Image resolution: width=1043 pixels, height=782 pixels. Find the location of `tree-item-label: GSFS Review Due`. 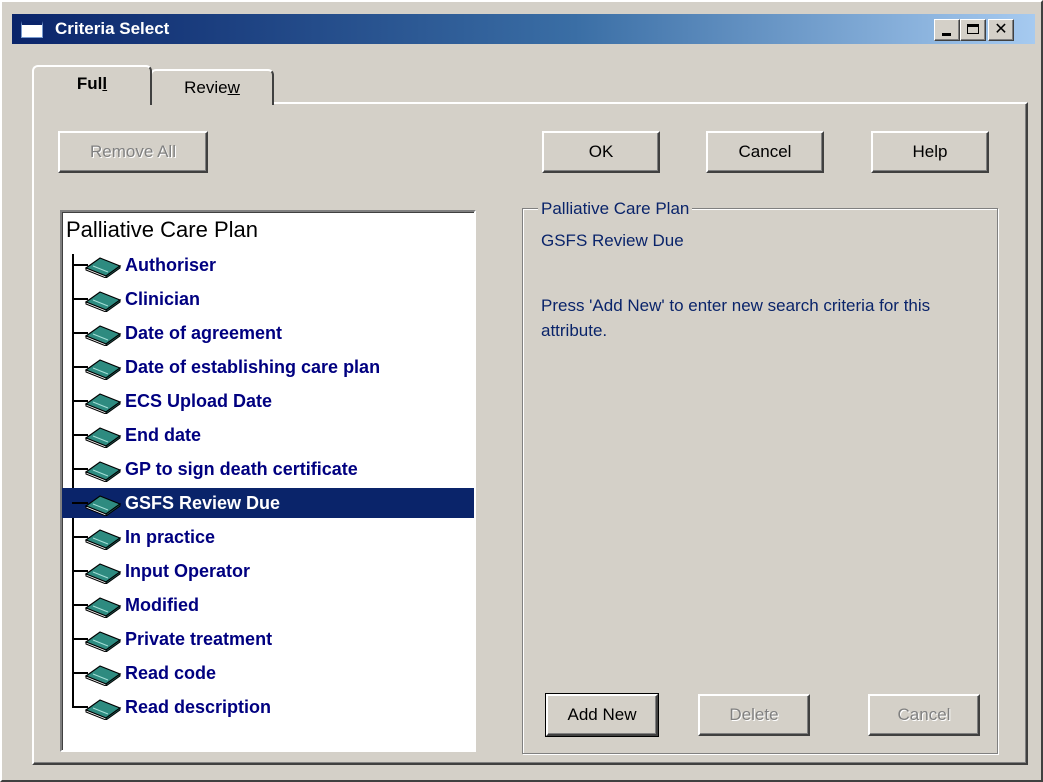

tree-item-label: GSFS Review Due is located at coordinates (203, 503).